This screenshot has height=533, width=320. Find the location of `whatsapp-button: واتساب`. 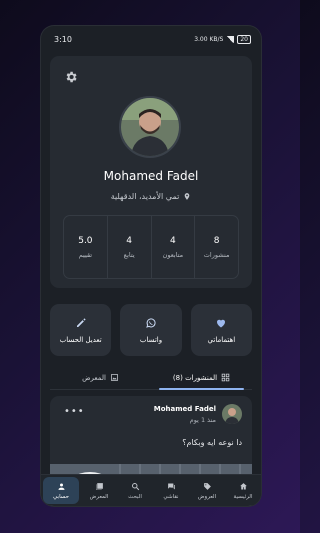

whatsapp-button: واتساب is located at coordinates (151, 330).